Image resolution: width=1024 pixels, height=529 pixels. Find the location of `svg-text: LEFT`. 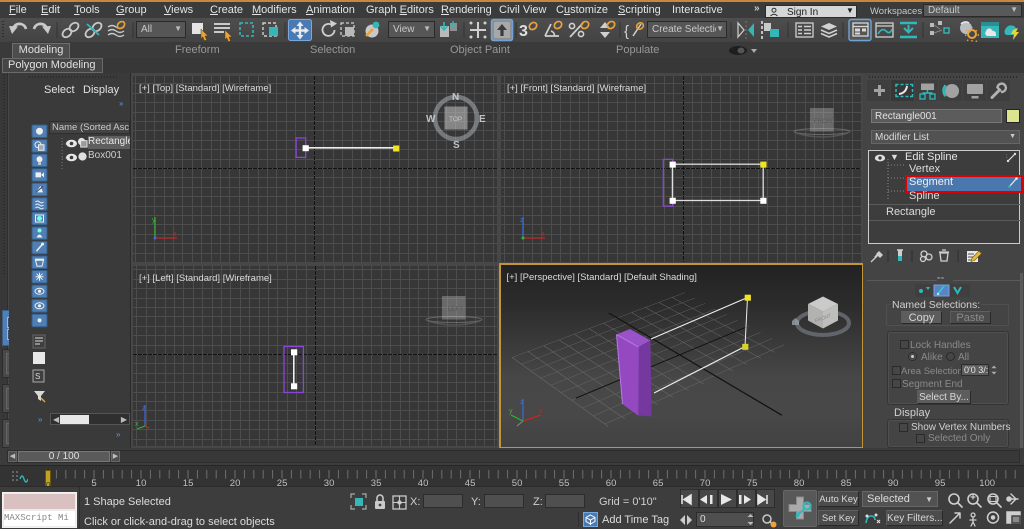

svg-text: LEFT is located at coordinates (456, 309).